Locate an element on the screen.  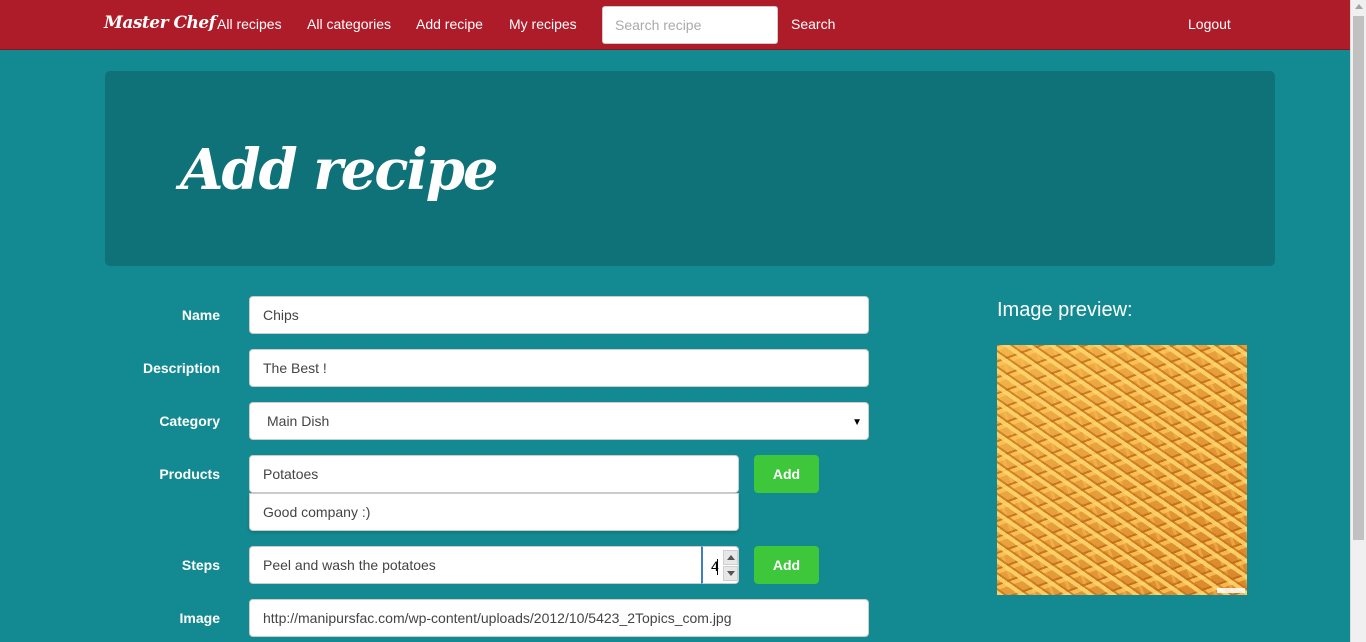
name-input: Chips is located at coordinates (559, 315).